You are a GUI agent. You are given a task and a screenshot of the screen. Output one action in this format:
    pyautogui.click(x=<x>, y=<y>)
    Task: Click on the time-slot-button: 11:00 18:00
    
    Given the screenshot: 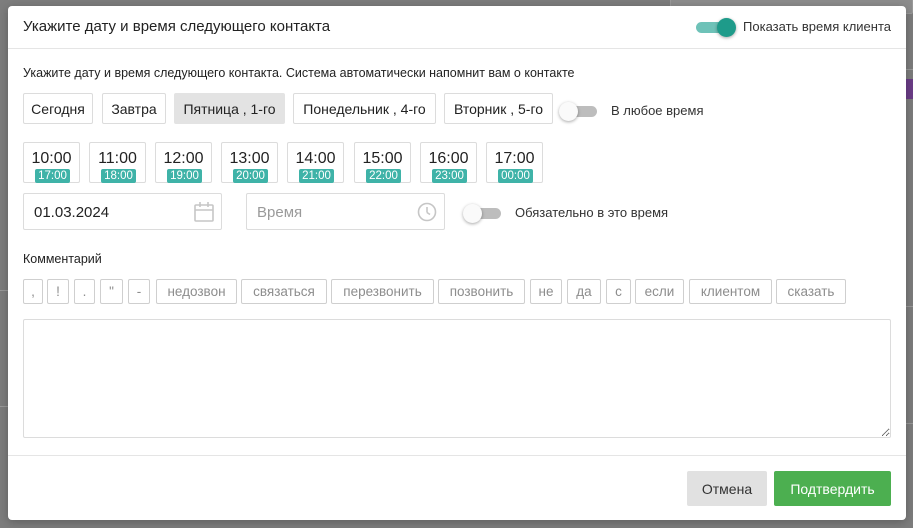 What is the action you would take?
    pyautogui.click(x=117, y=162)
    